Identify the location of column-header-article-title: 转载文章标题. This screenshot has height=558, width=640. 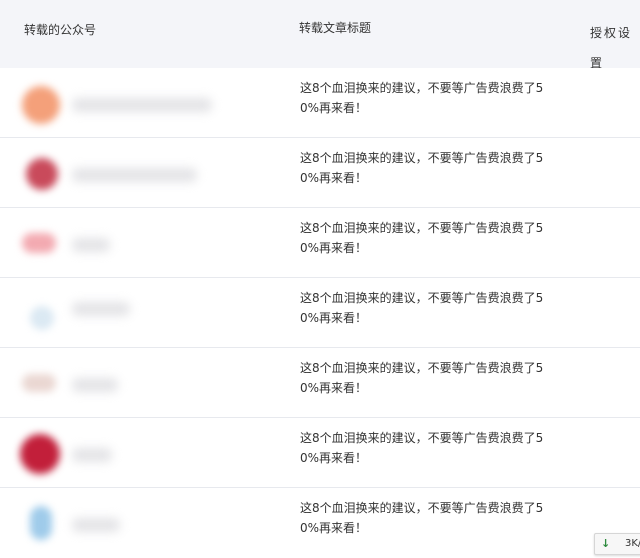
(335, 28).